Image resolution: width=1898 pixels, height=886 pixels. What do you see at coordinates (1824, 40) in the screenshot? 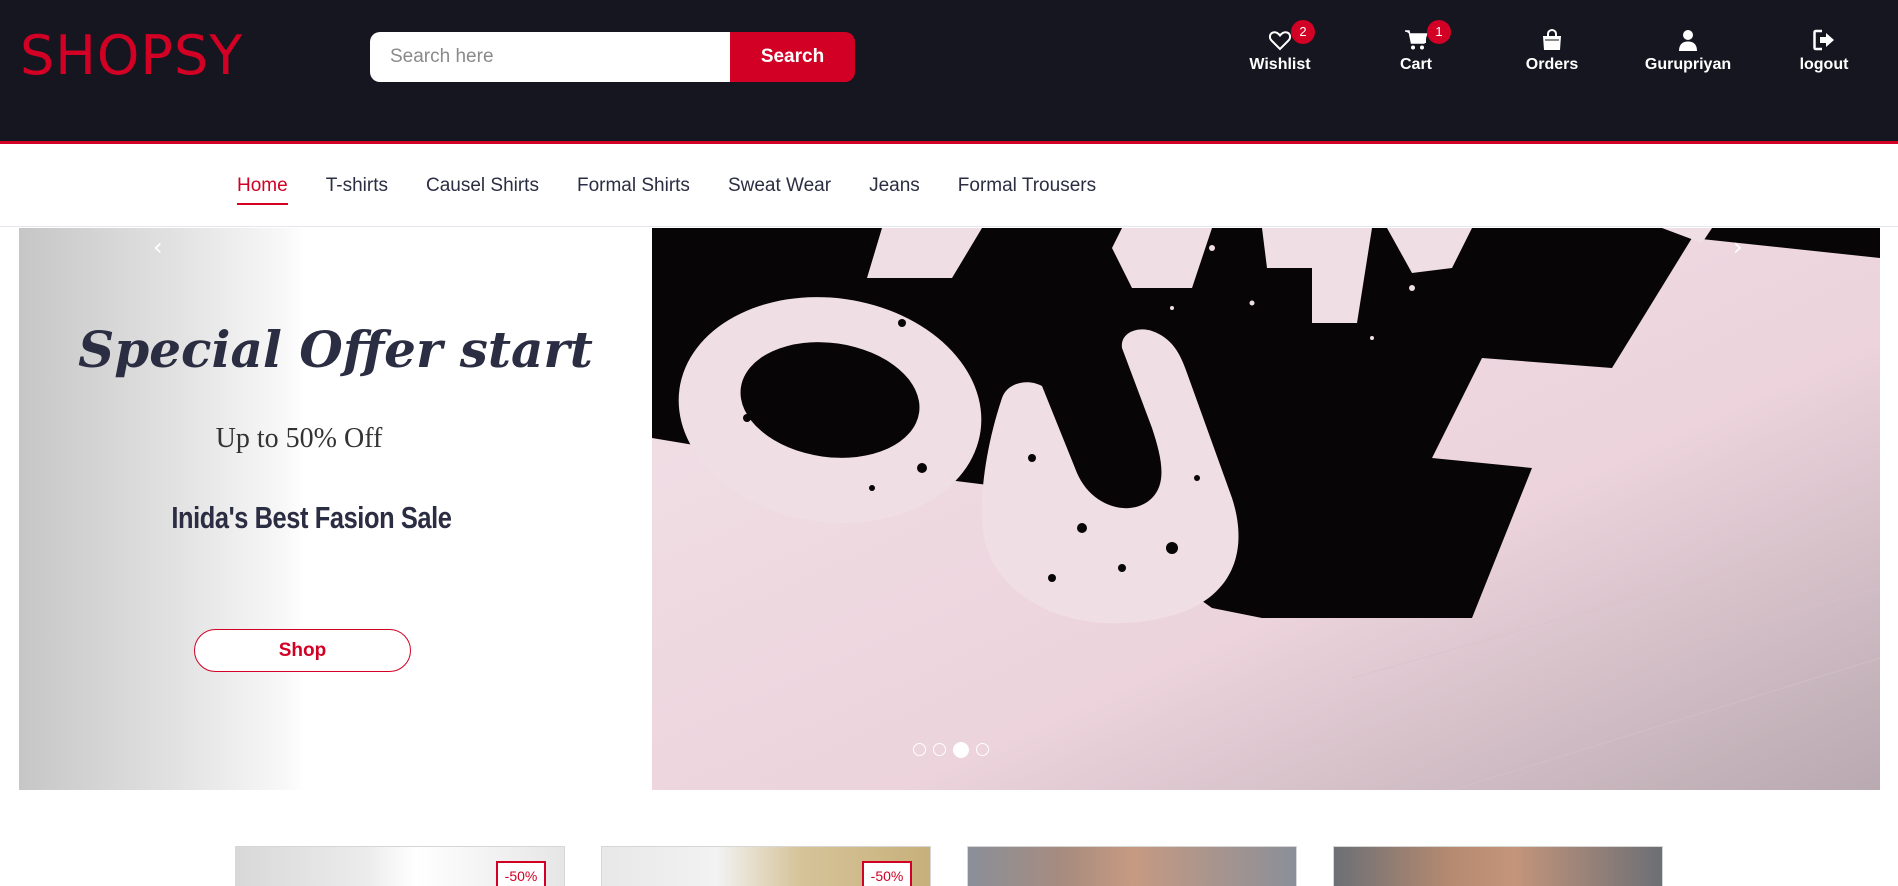
I see `logout-icon` at bounding box center [1824, 40].